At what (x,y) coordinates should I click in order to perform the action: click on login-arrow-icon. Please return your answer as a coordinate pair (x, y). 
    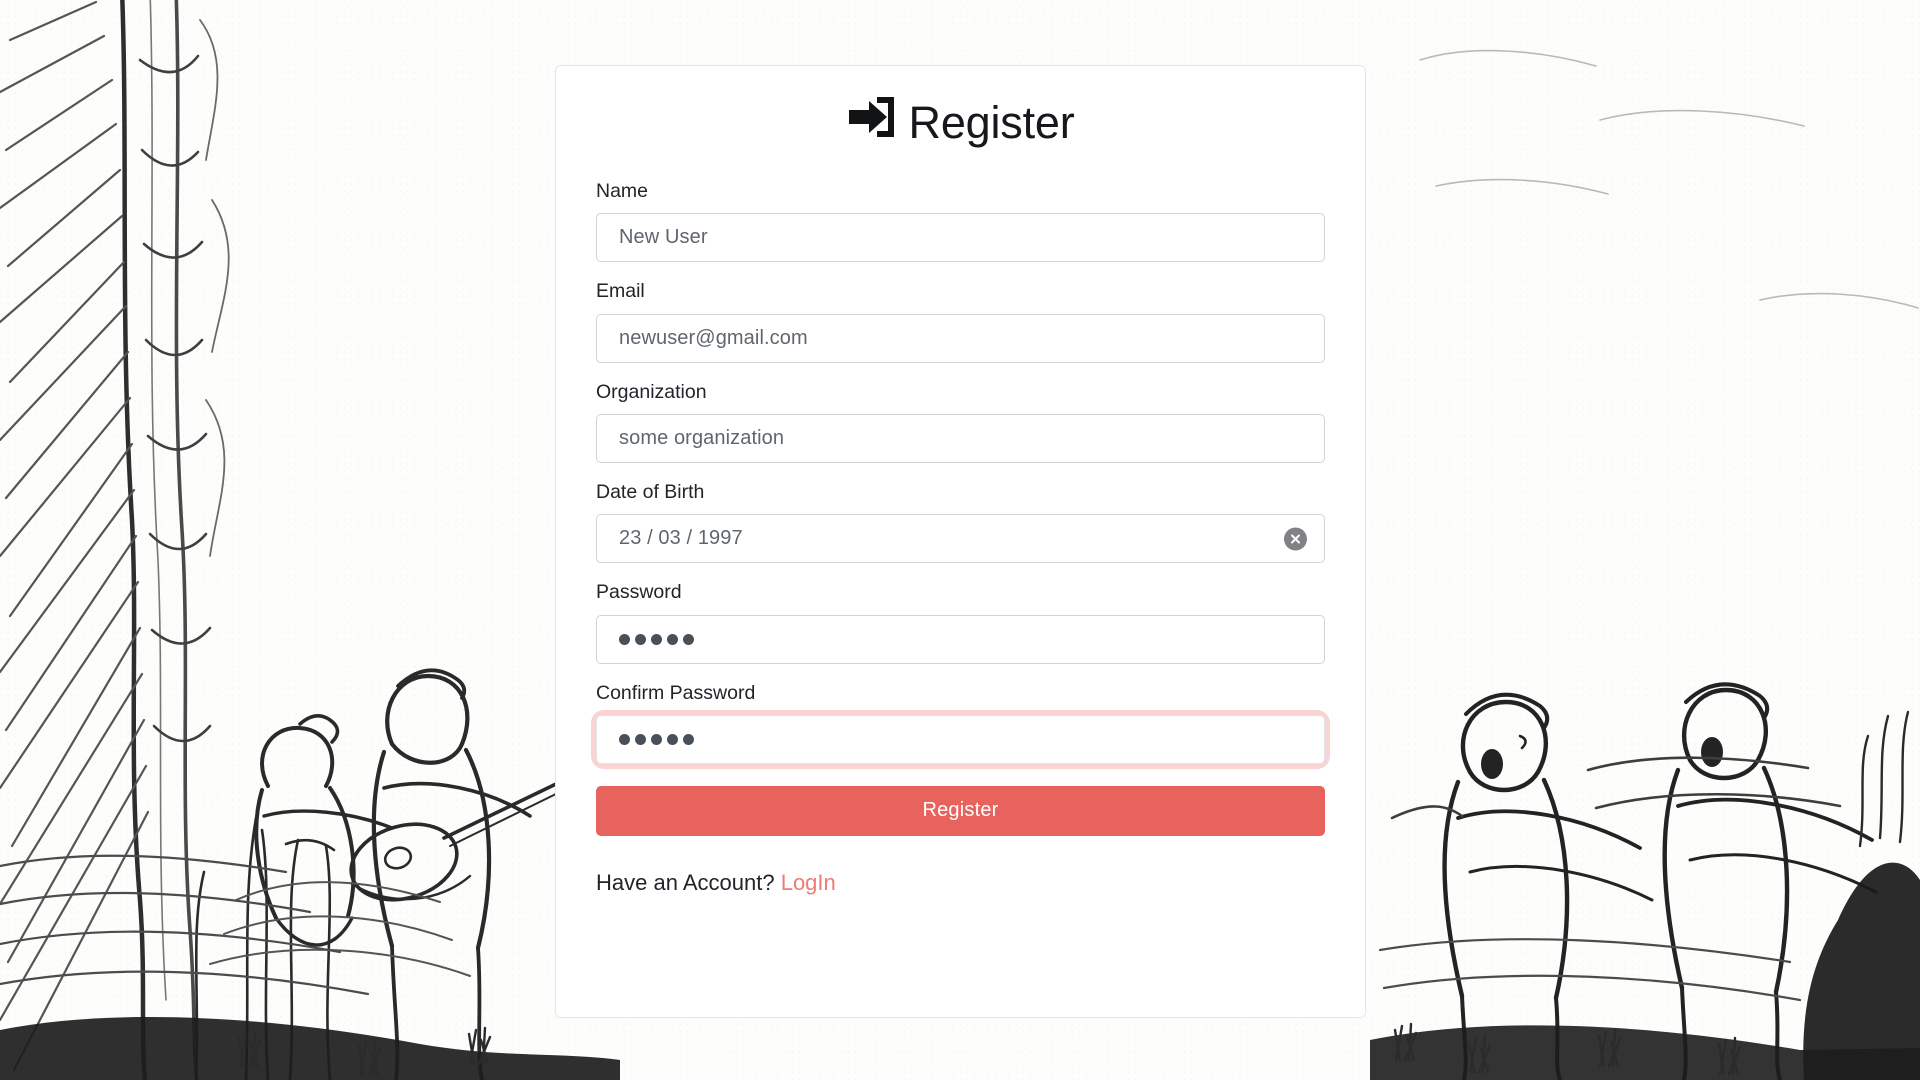
    Looking at the image, I should click on (871, 122).